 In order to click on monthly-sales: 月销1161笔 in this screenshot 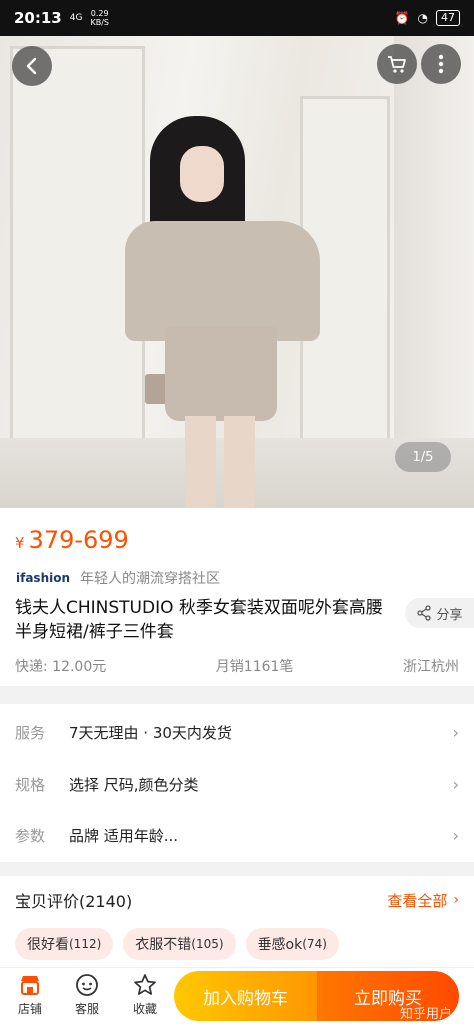, I will do `click(254, 667)`.